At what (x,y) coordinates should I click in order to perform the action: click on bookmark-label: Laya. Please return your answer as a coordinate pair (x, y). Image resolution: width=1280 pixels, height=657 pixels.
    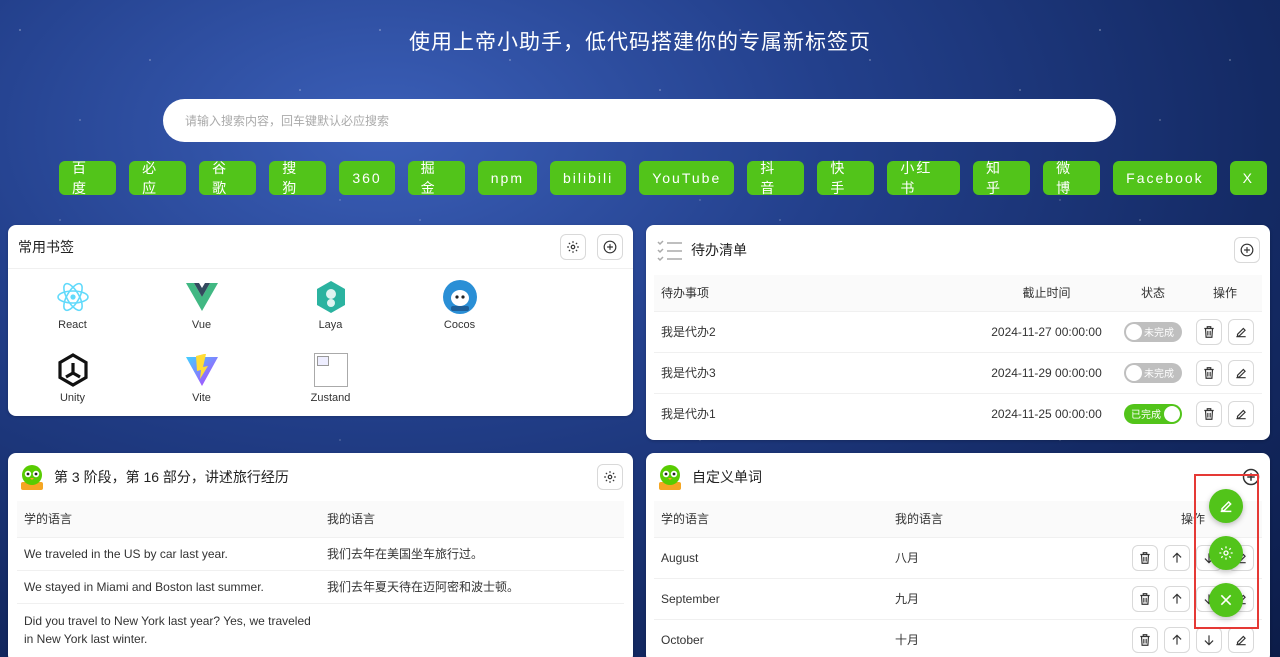
    Looking at the image, I should click on (330, 325).